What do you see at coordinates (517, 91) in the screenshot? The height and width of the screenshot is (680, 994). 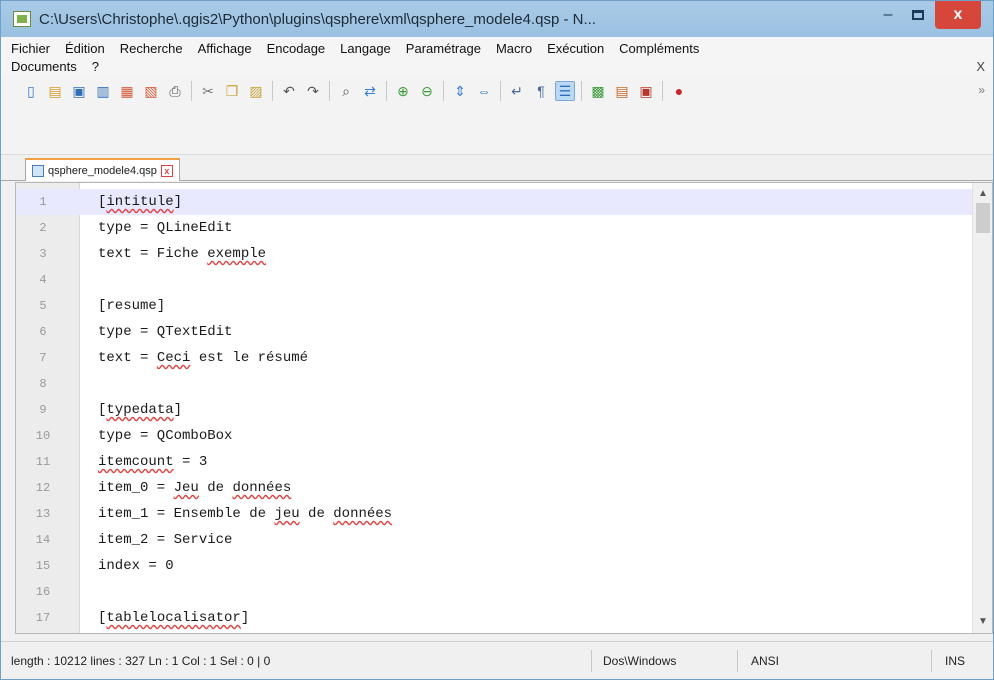 I see `word-wrap-icon: ↵` at bounding box center [517, 91].